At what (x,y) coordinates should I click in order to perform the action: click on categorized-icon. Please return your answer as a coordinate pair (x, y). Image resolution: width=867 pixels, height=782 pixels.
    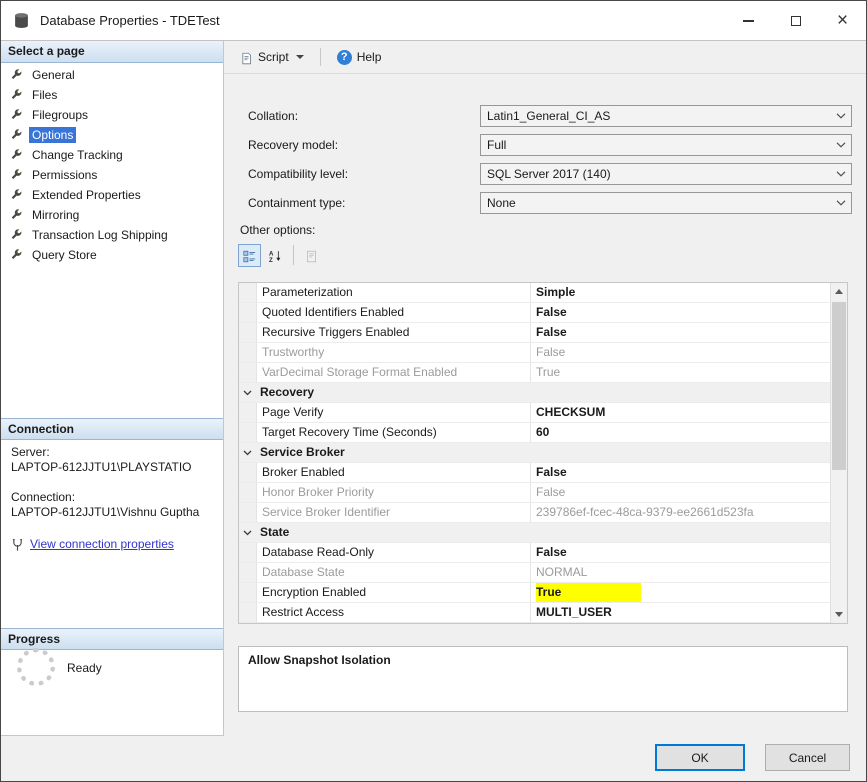
    Looking at the image, I should click on (249, 255).